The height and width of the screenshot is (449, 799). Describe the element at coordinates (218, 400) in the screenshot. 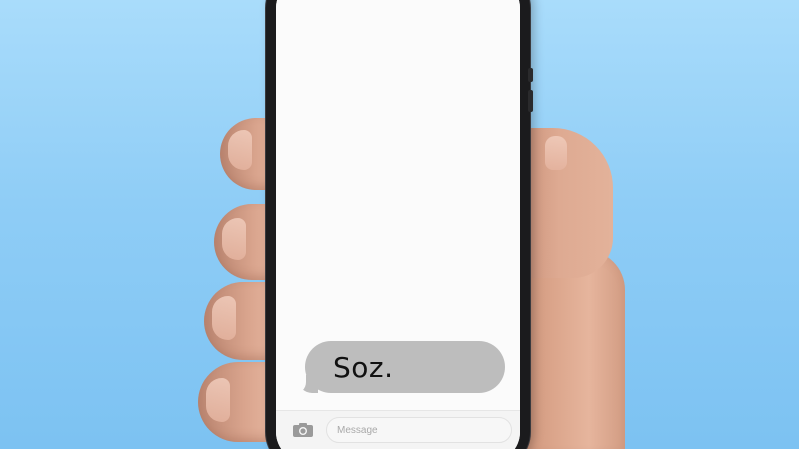

I see `little-fingernail` at that location.